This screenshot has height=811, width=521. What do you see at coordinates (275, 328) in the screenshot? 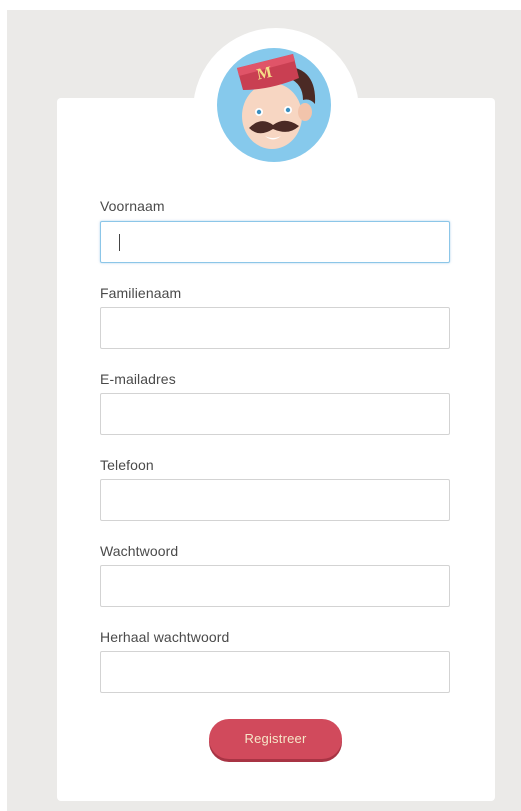
I see `last-name-input` at bounding box center [275, 328].